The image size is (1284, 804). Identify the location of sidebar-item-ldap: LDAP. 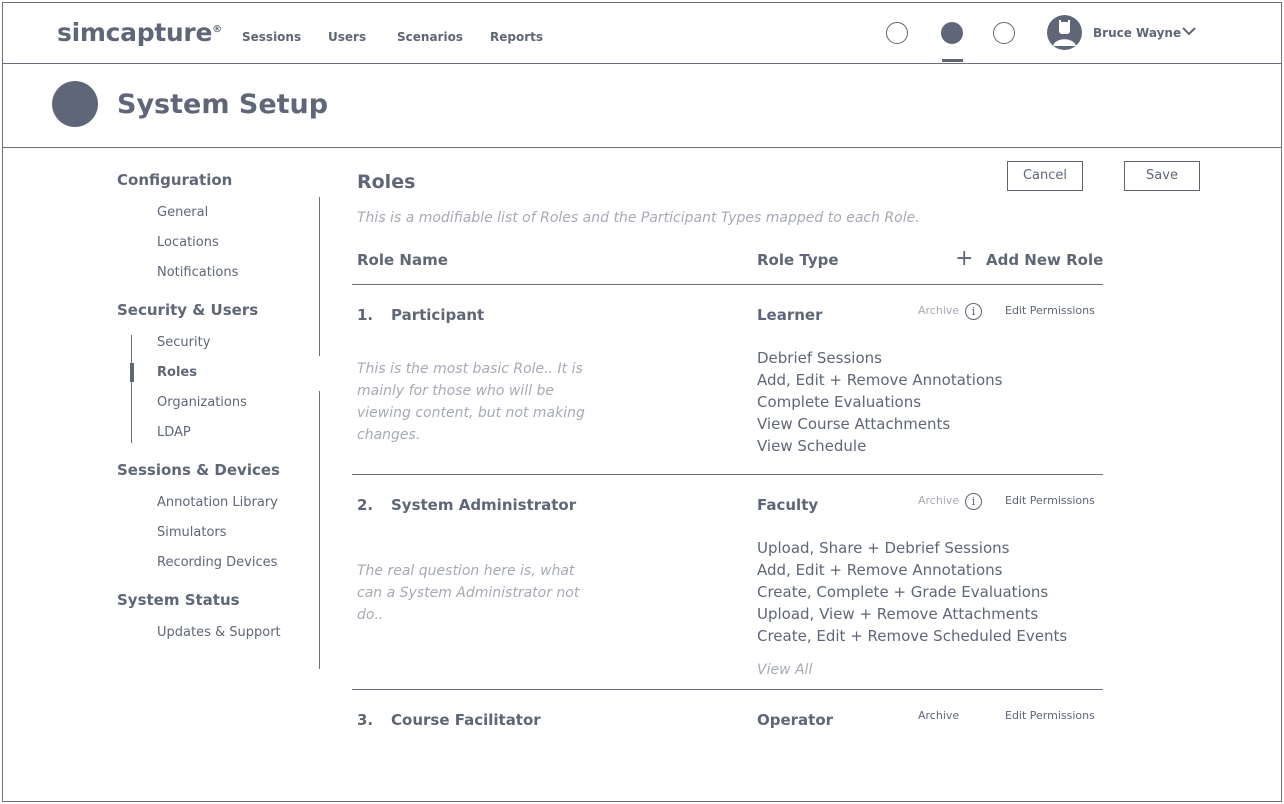
(174, 432).